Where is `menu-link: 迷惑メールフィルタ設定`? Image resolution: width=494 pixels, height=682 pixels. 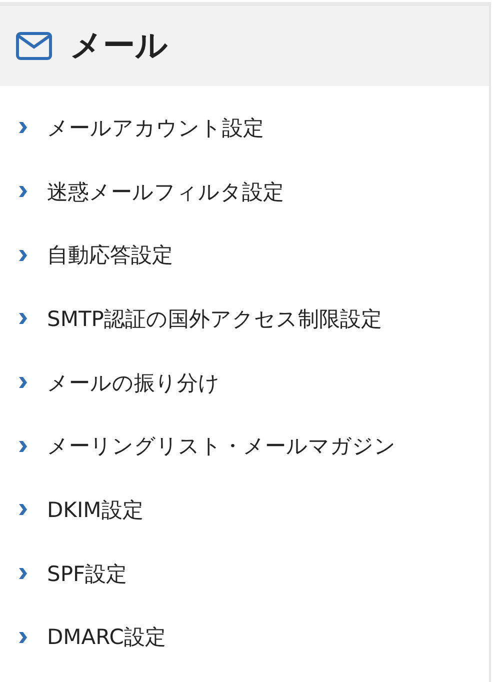 menu-link: 迷惑メールフィルタ設定 is located at coordinates (165, 192).